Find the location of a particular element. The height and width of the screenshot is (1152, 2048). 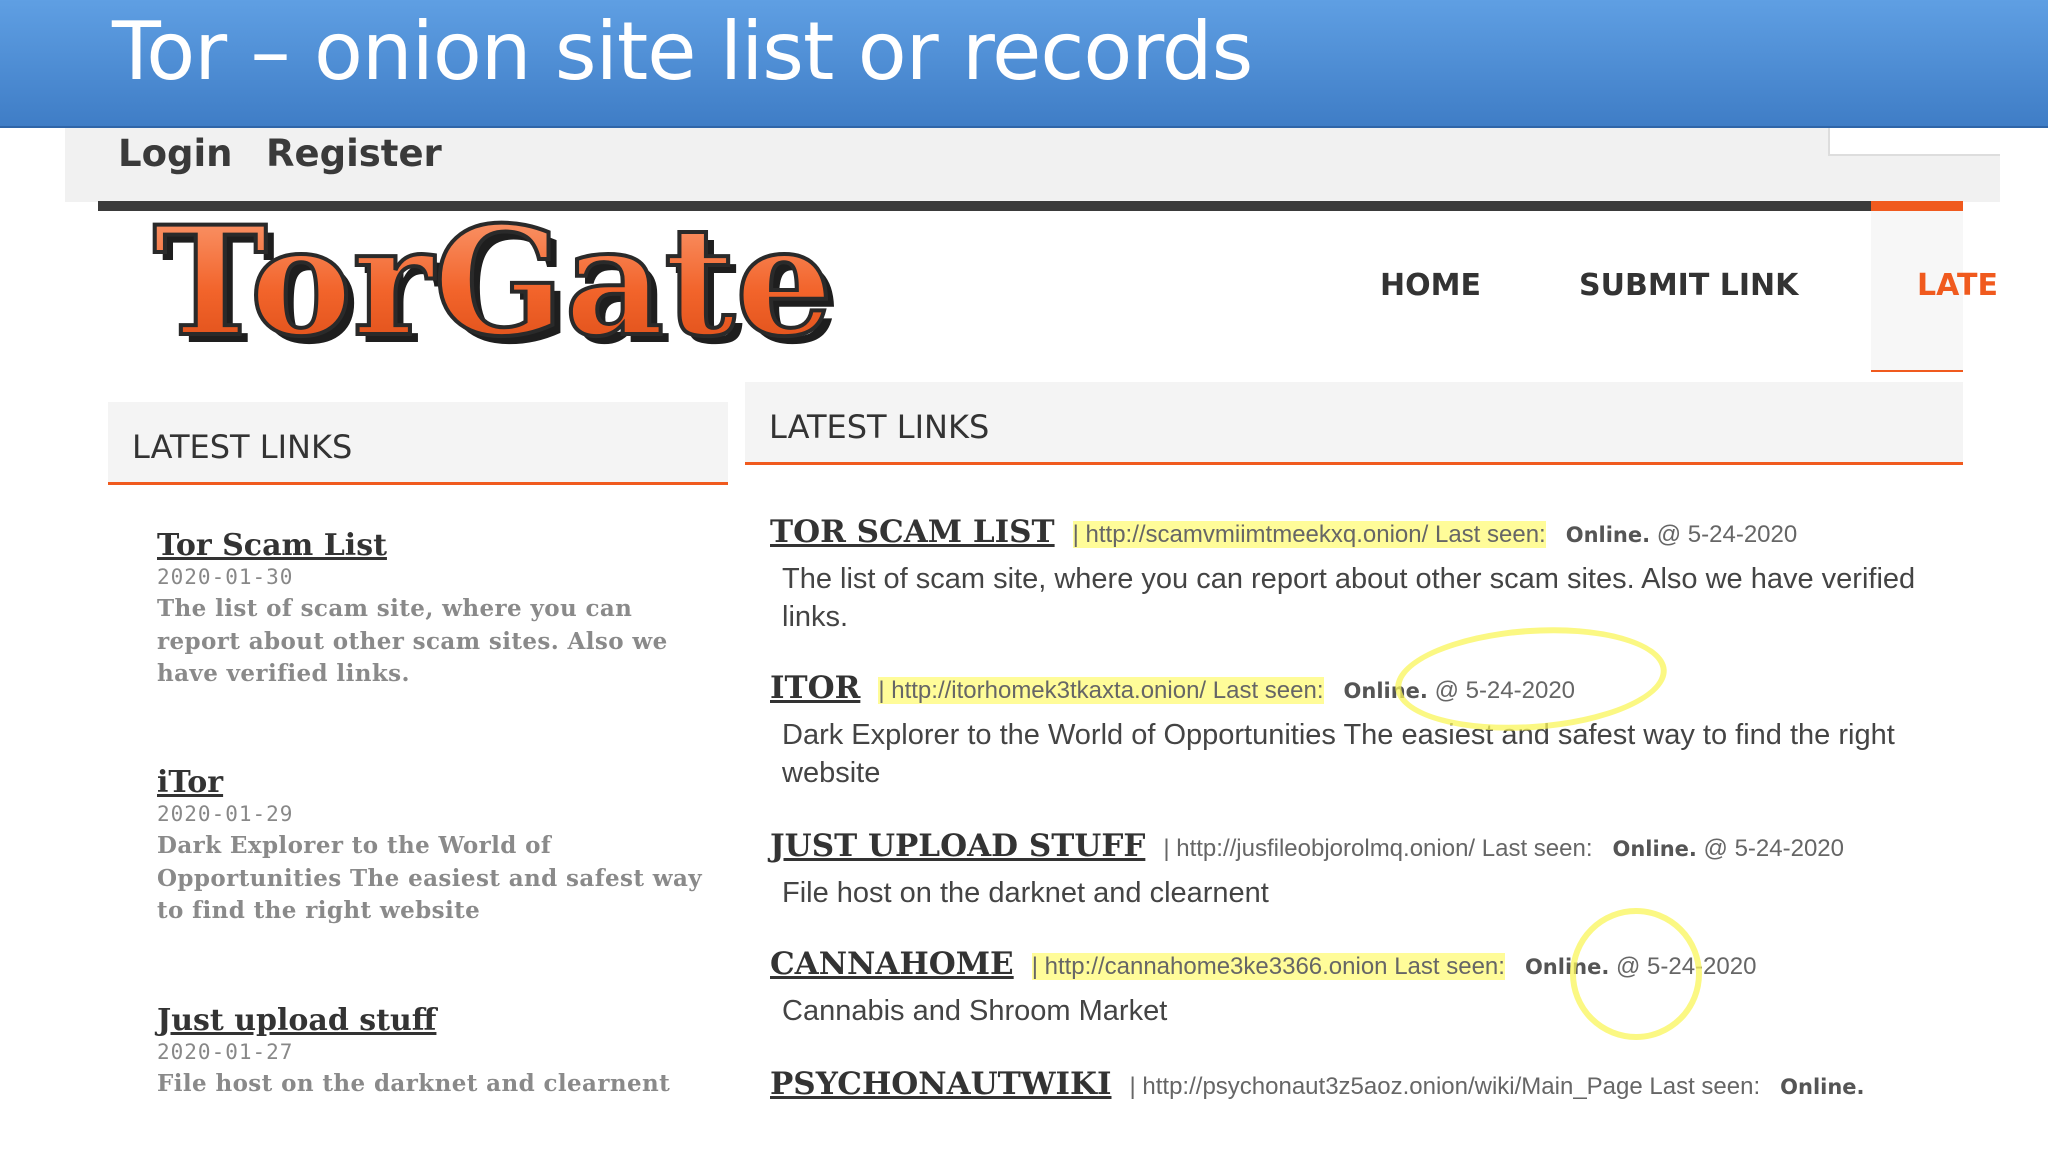

logo-text: TorGate is located at coordinates (493, 290).